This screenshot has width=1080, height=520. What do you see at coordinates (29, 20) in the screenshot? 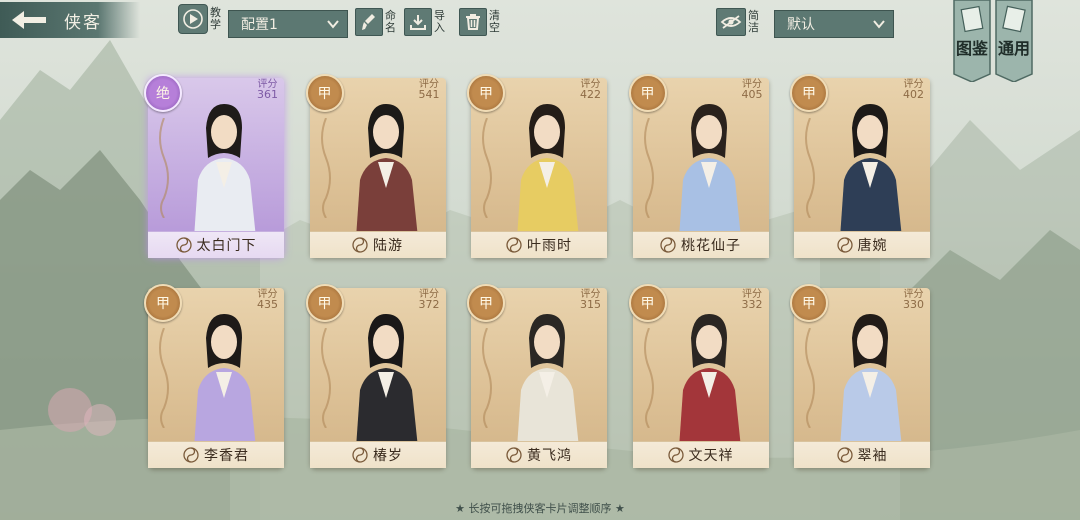
I see `back-arrow-icon` at bounding box center [29, 20].